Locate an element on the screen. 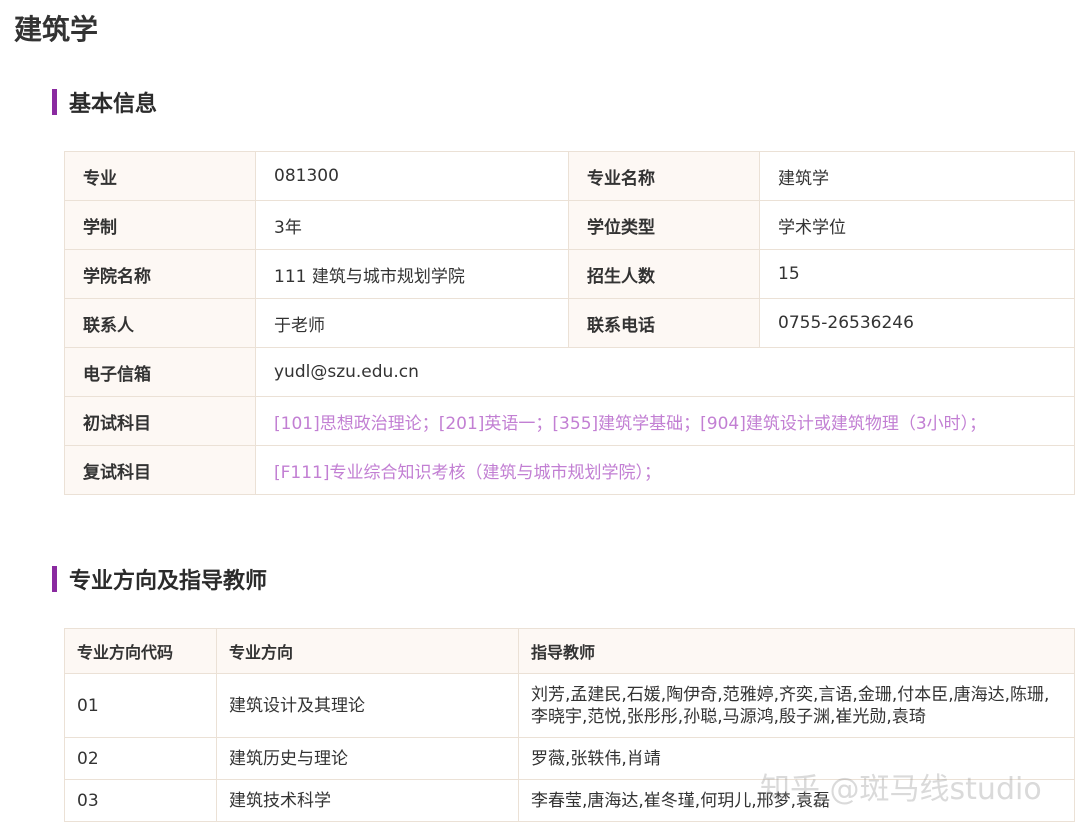  college-value: 111 建筑与城市规划学院 is located at coordinates (412, 274).